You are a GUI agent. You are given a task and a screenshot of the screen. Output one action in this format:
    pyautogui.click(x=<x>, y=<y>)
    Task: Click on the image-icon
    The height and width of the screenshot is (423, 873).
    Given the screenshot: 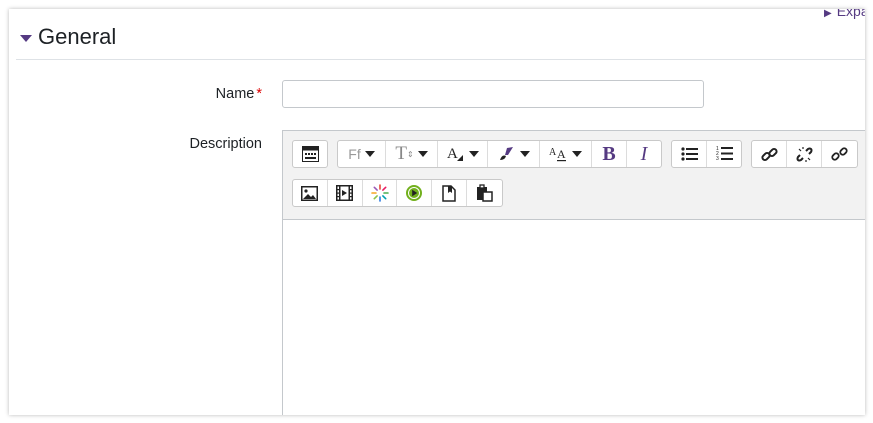 What is the action you would take?
    pyautogui.click(x=310, y=193)
    